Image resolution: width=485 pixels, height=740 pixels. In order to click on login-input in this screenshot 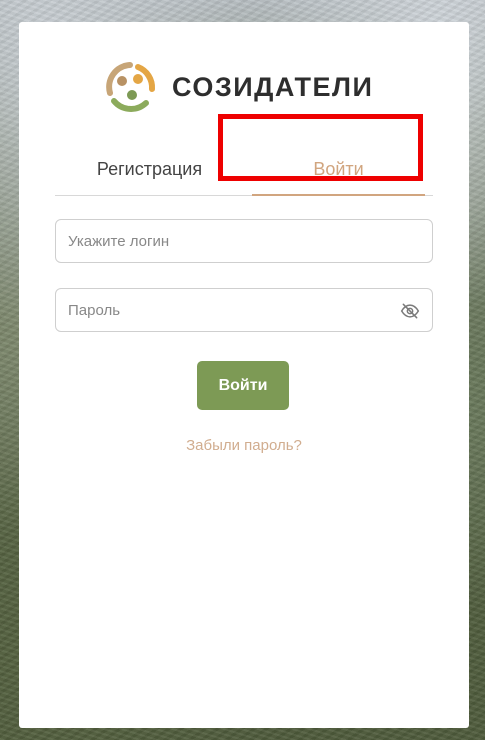, I will do `click(244, 241)`.